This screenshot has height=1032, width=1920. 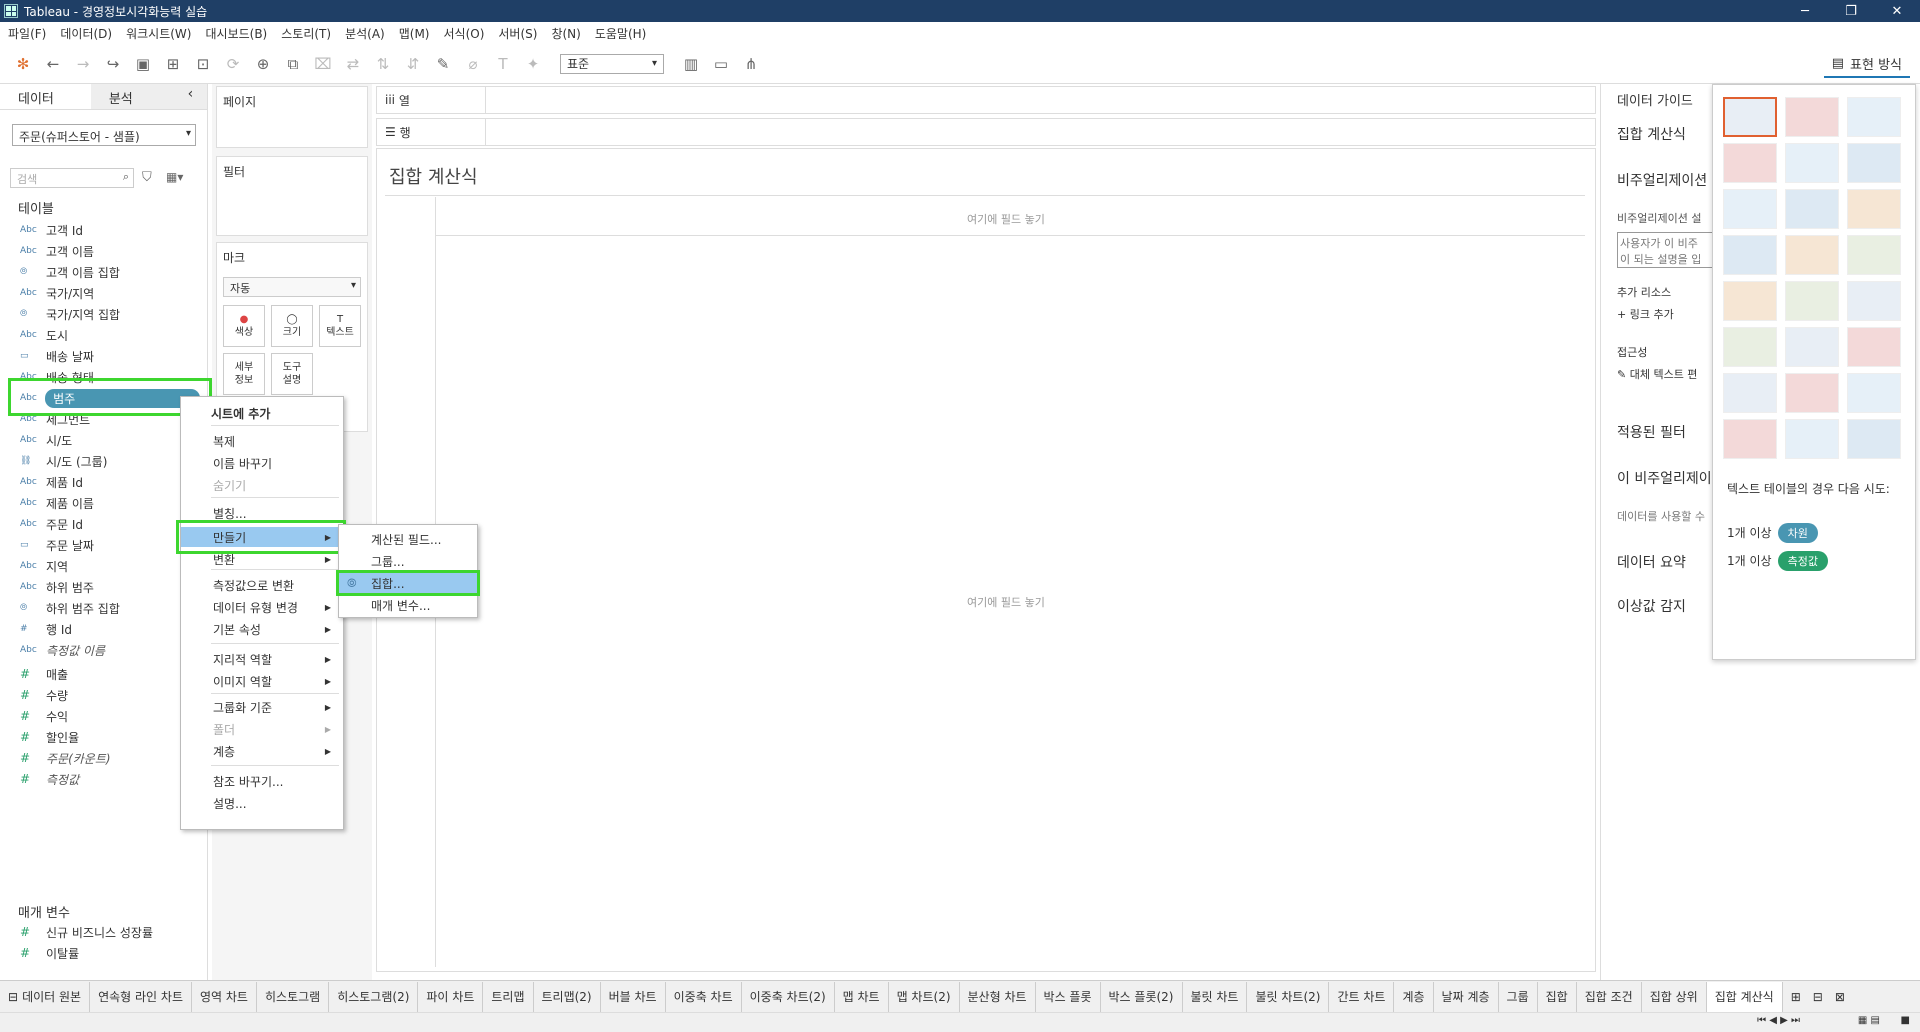 I want to click on color-button: ● 색상, so click(x=244, y=326).